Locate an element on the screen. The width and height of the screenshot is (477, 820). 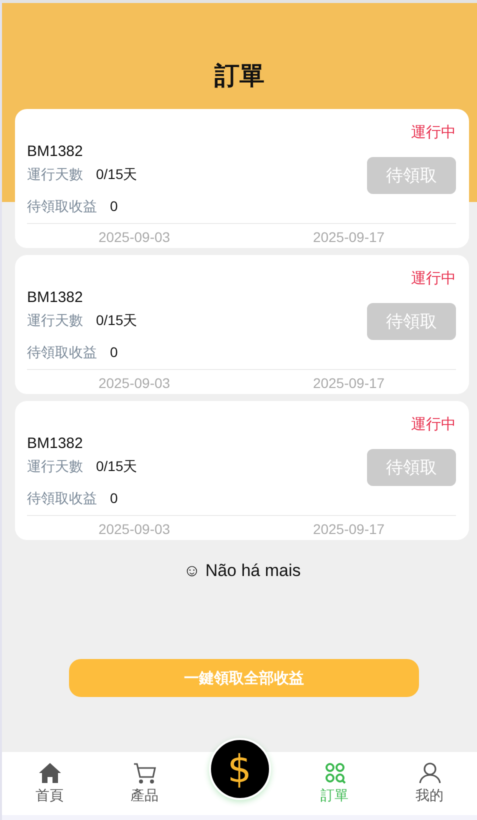
claim-all-button: 一鍵領取全部收益 is located at coordinates (244, 678).